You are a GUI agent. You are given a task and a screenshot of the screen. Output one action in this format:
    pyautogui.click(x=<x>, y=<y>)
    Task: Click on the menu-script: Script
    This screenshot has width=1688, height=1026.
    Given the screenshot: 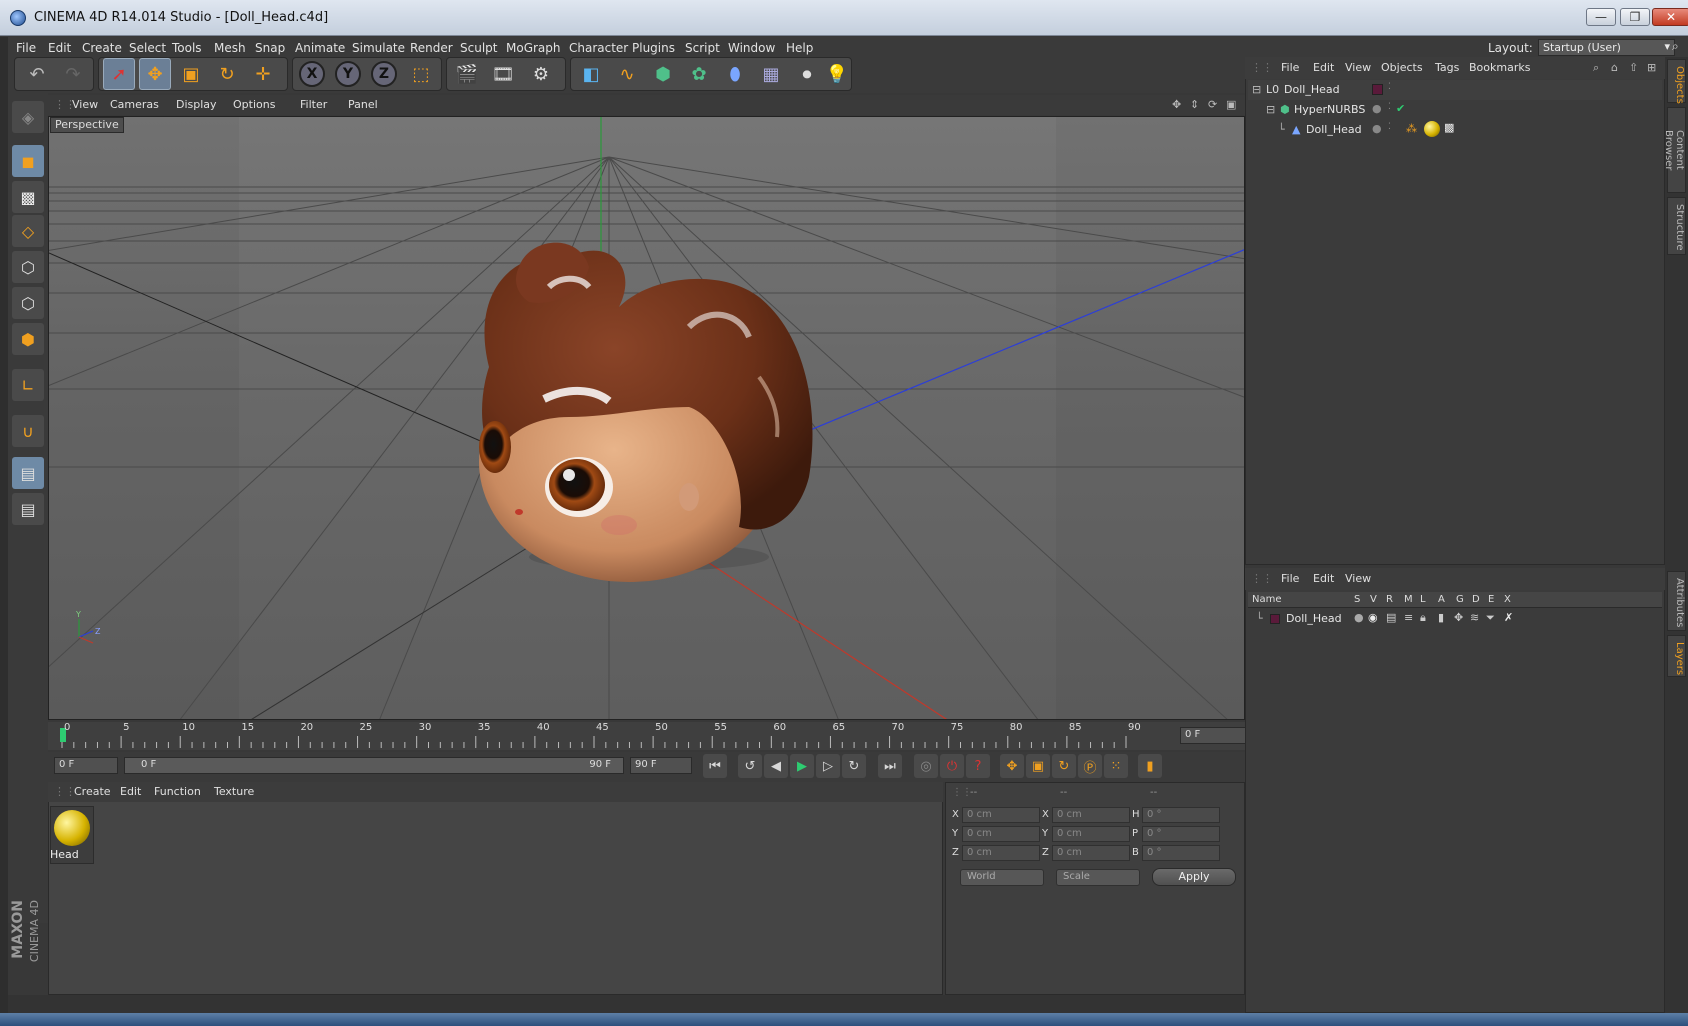 What is the action you would take?
    pyautogui.click(x=702, y=48)
    